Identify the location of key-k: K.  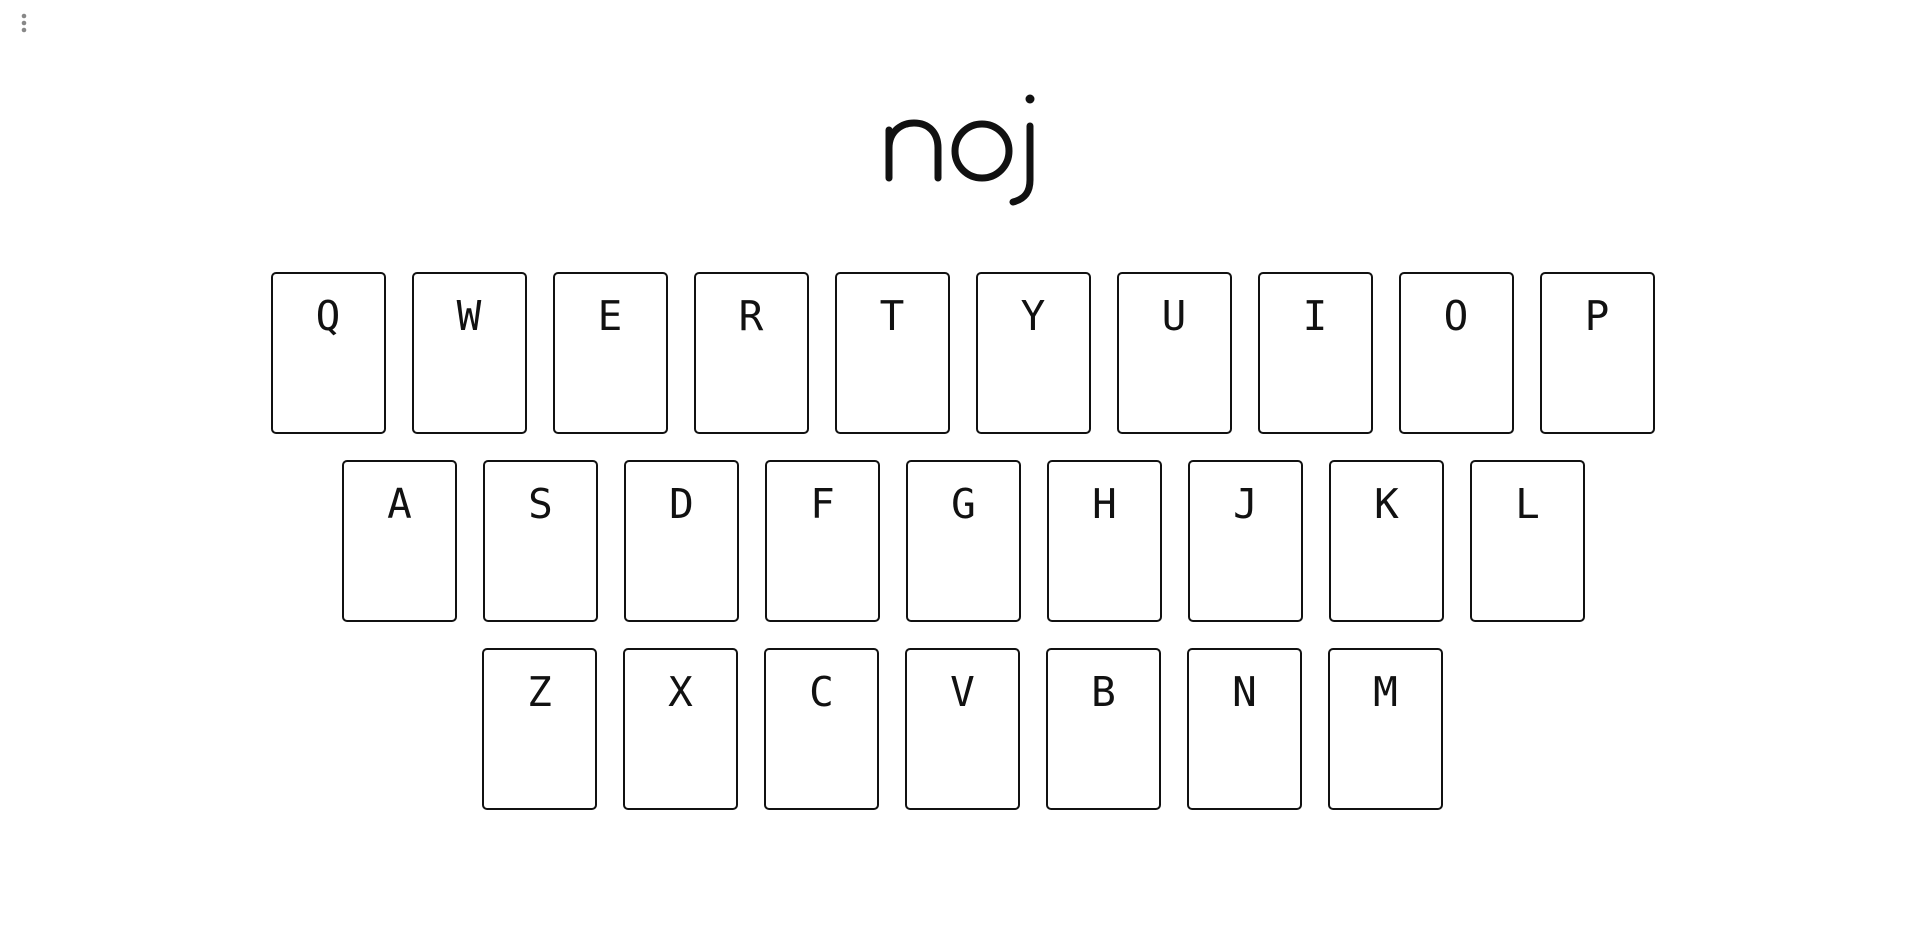
(1386, 541).